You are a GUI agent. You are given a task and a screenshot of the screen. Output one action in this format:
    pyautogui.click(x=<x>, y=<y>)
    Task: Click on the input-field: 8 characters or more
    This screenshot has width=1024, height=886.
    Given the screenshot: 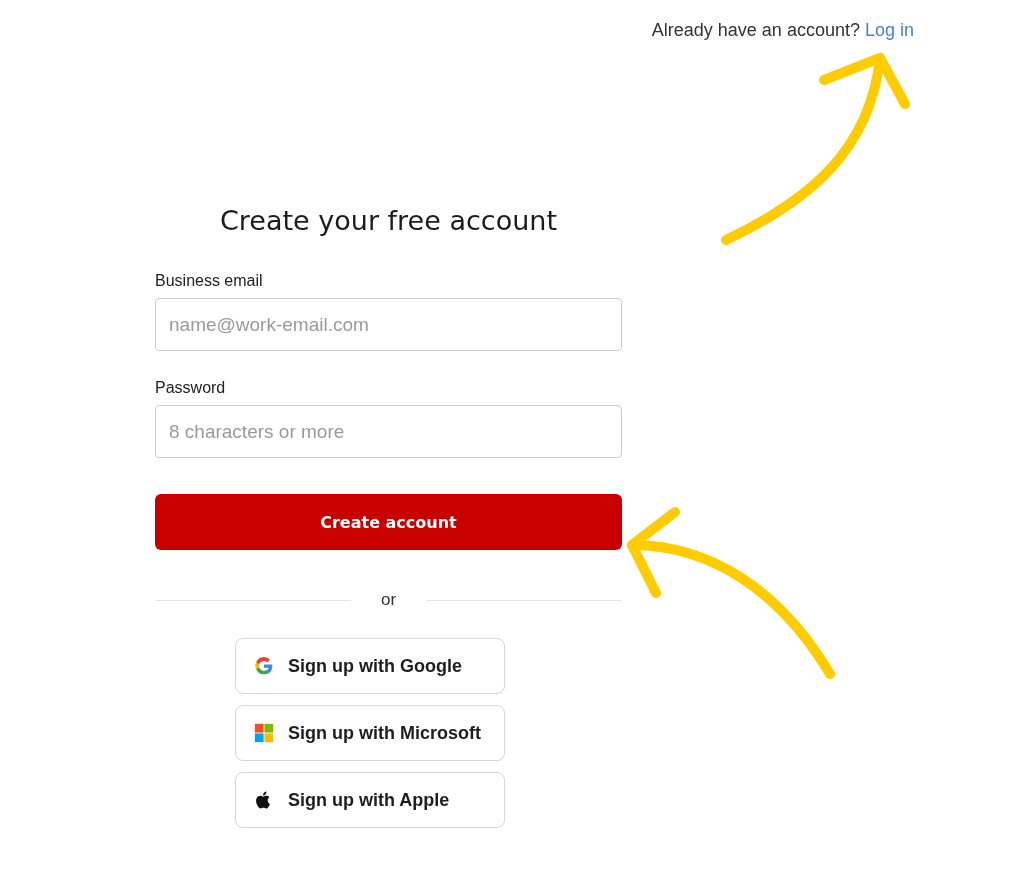 What is the action you would take?
    pyautogui.click(x=388, y=431)
    